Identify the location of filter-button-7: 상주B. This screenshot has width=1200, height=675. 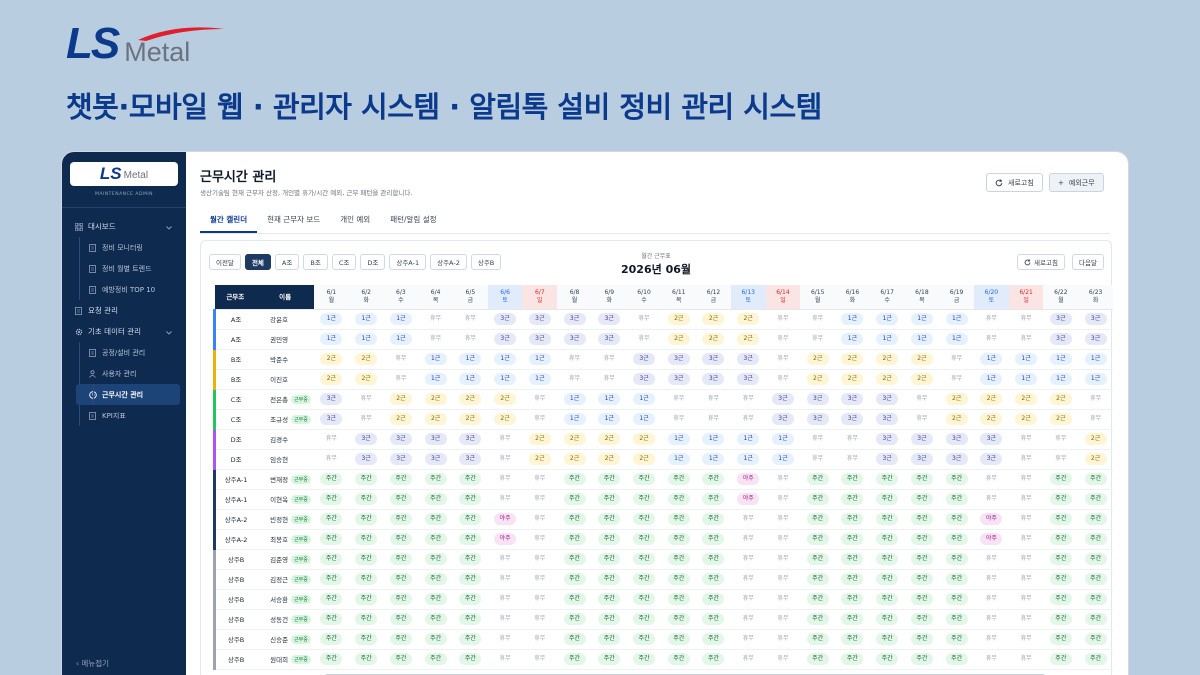
(486, 262).